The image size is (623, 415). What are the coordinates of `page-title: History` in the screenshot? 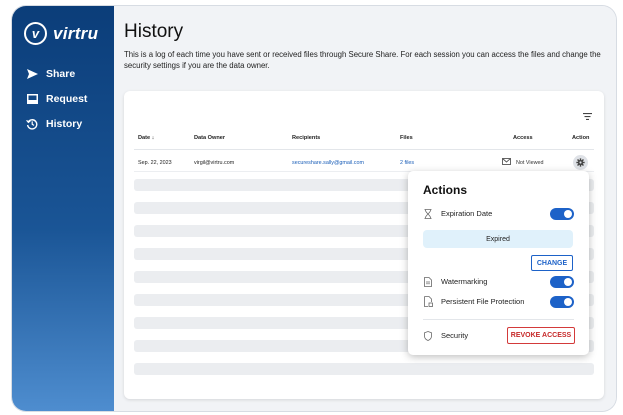 It's located at (154, 31).